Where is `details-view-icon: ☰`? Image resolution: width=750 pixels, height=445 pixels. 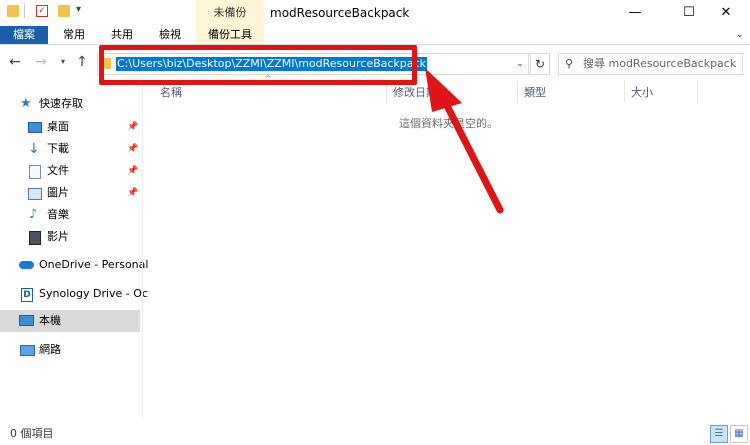 details-view-icon: ☰ is located at coordinates (719, 434).